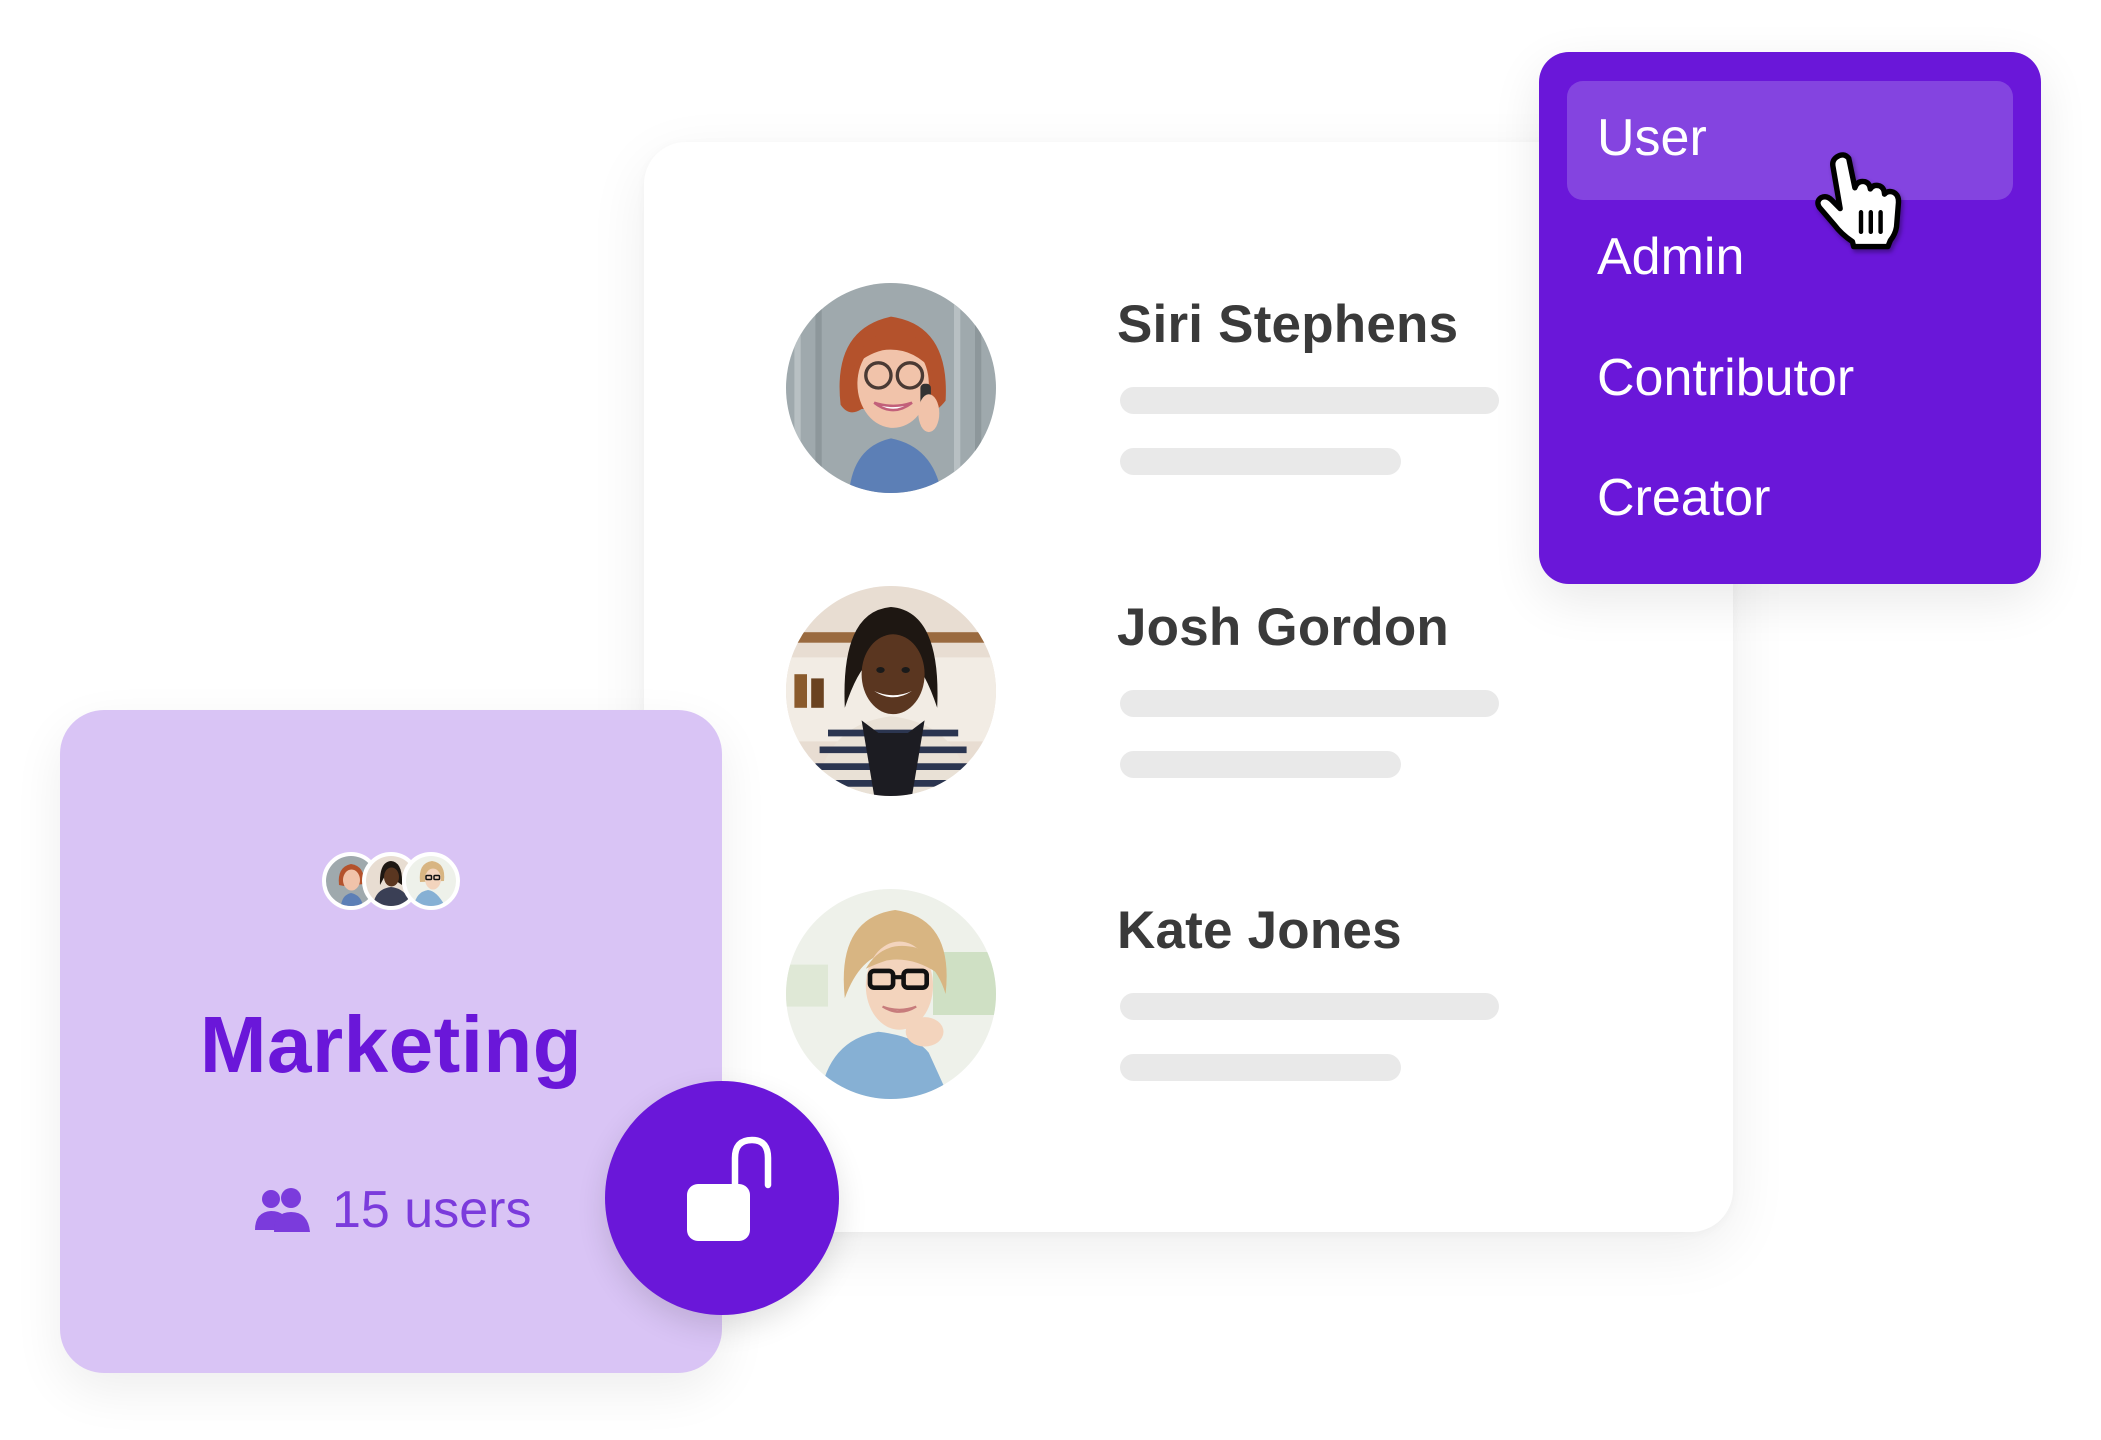 This screenshot has width=2101, height=1440. I want to click on role-option-label: Contributor, so click(1726, 378).